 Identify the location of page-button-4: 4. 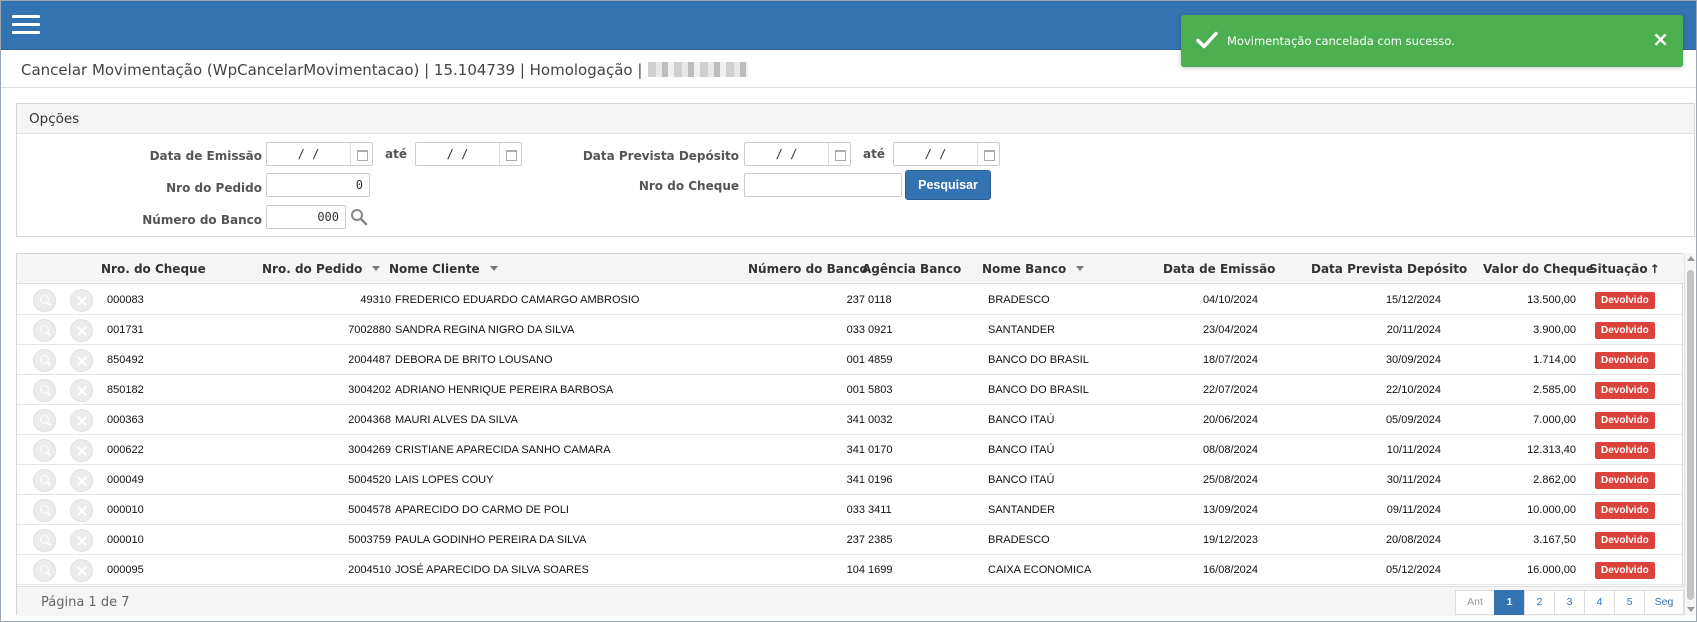
(1599, 602).